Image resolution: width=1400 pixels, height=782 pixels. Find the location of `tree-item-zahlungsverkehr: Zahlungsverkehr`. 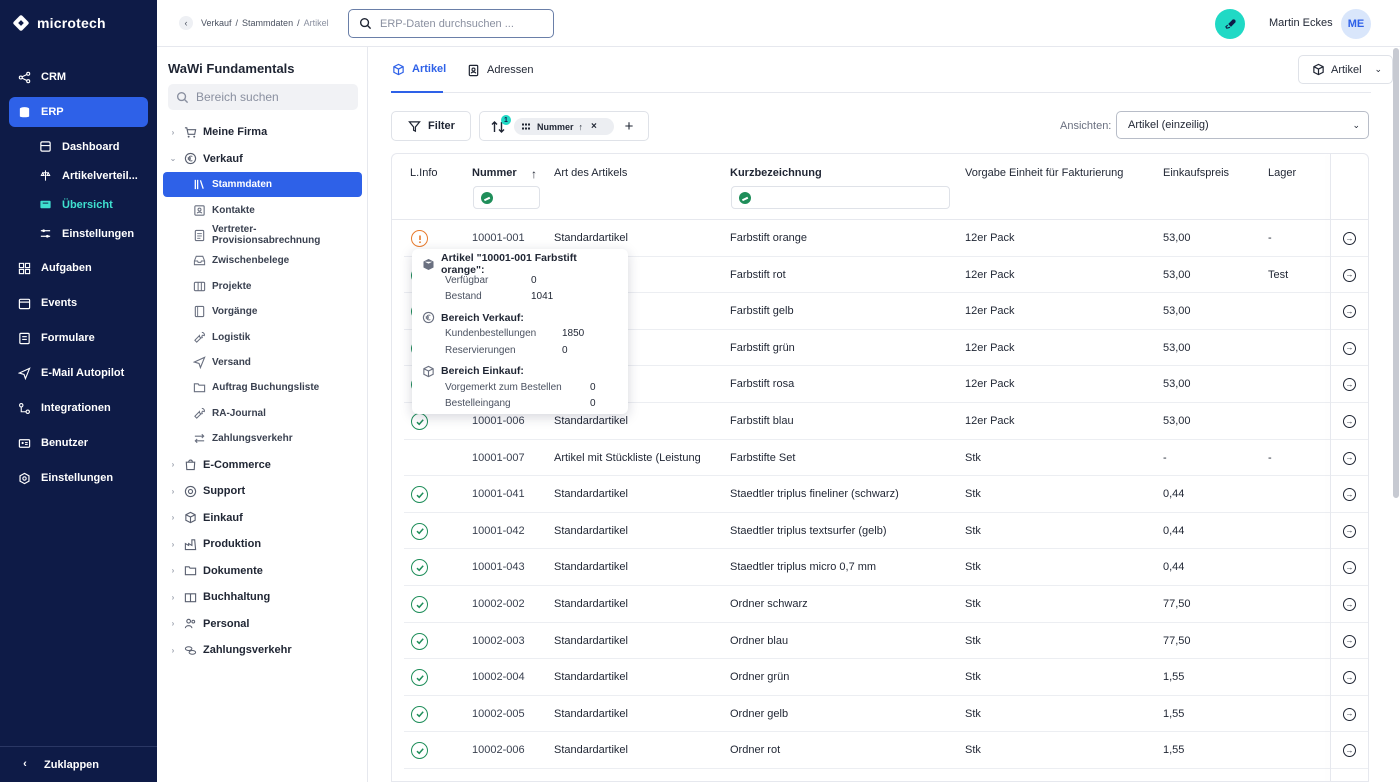

tree-item-zahlungsverkehr: Zahlungsverkehr is located at coordinates (262, 438).